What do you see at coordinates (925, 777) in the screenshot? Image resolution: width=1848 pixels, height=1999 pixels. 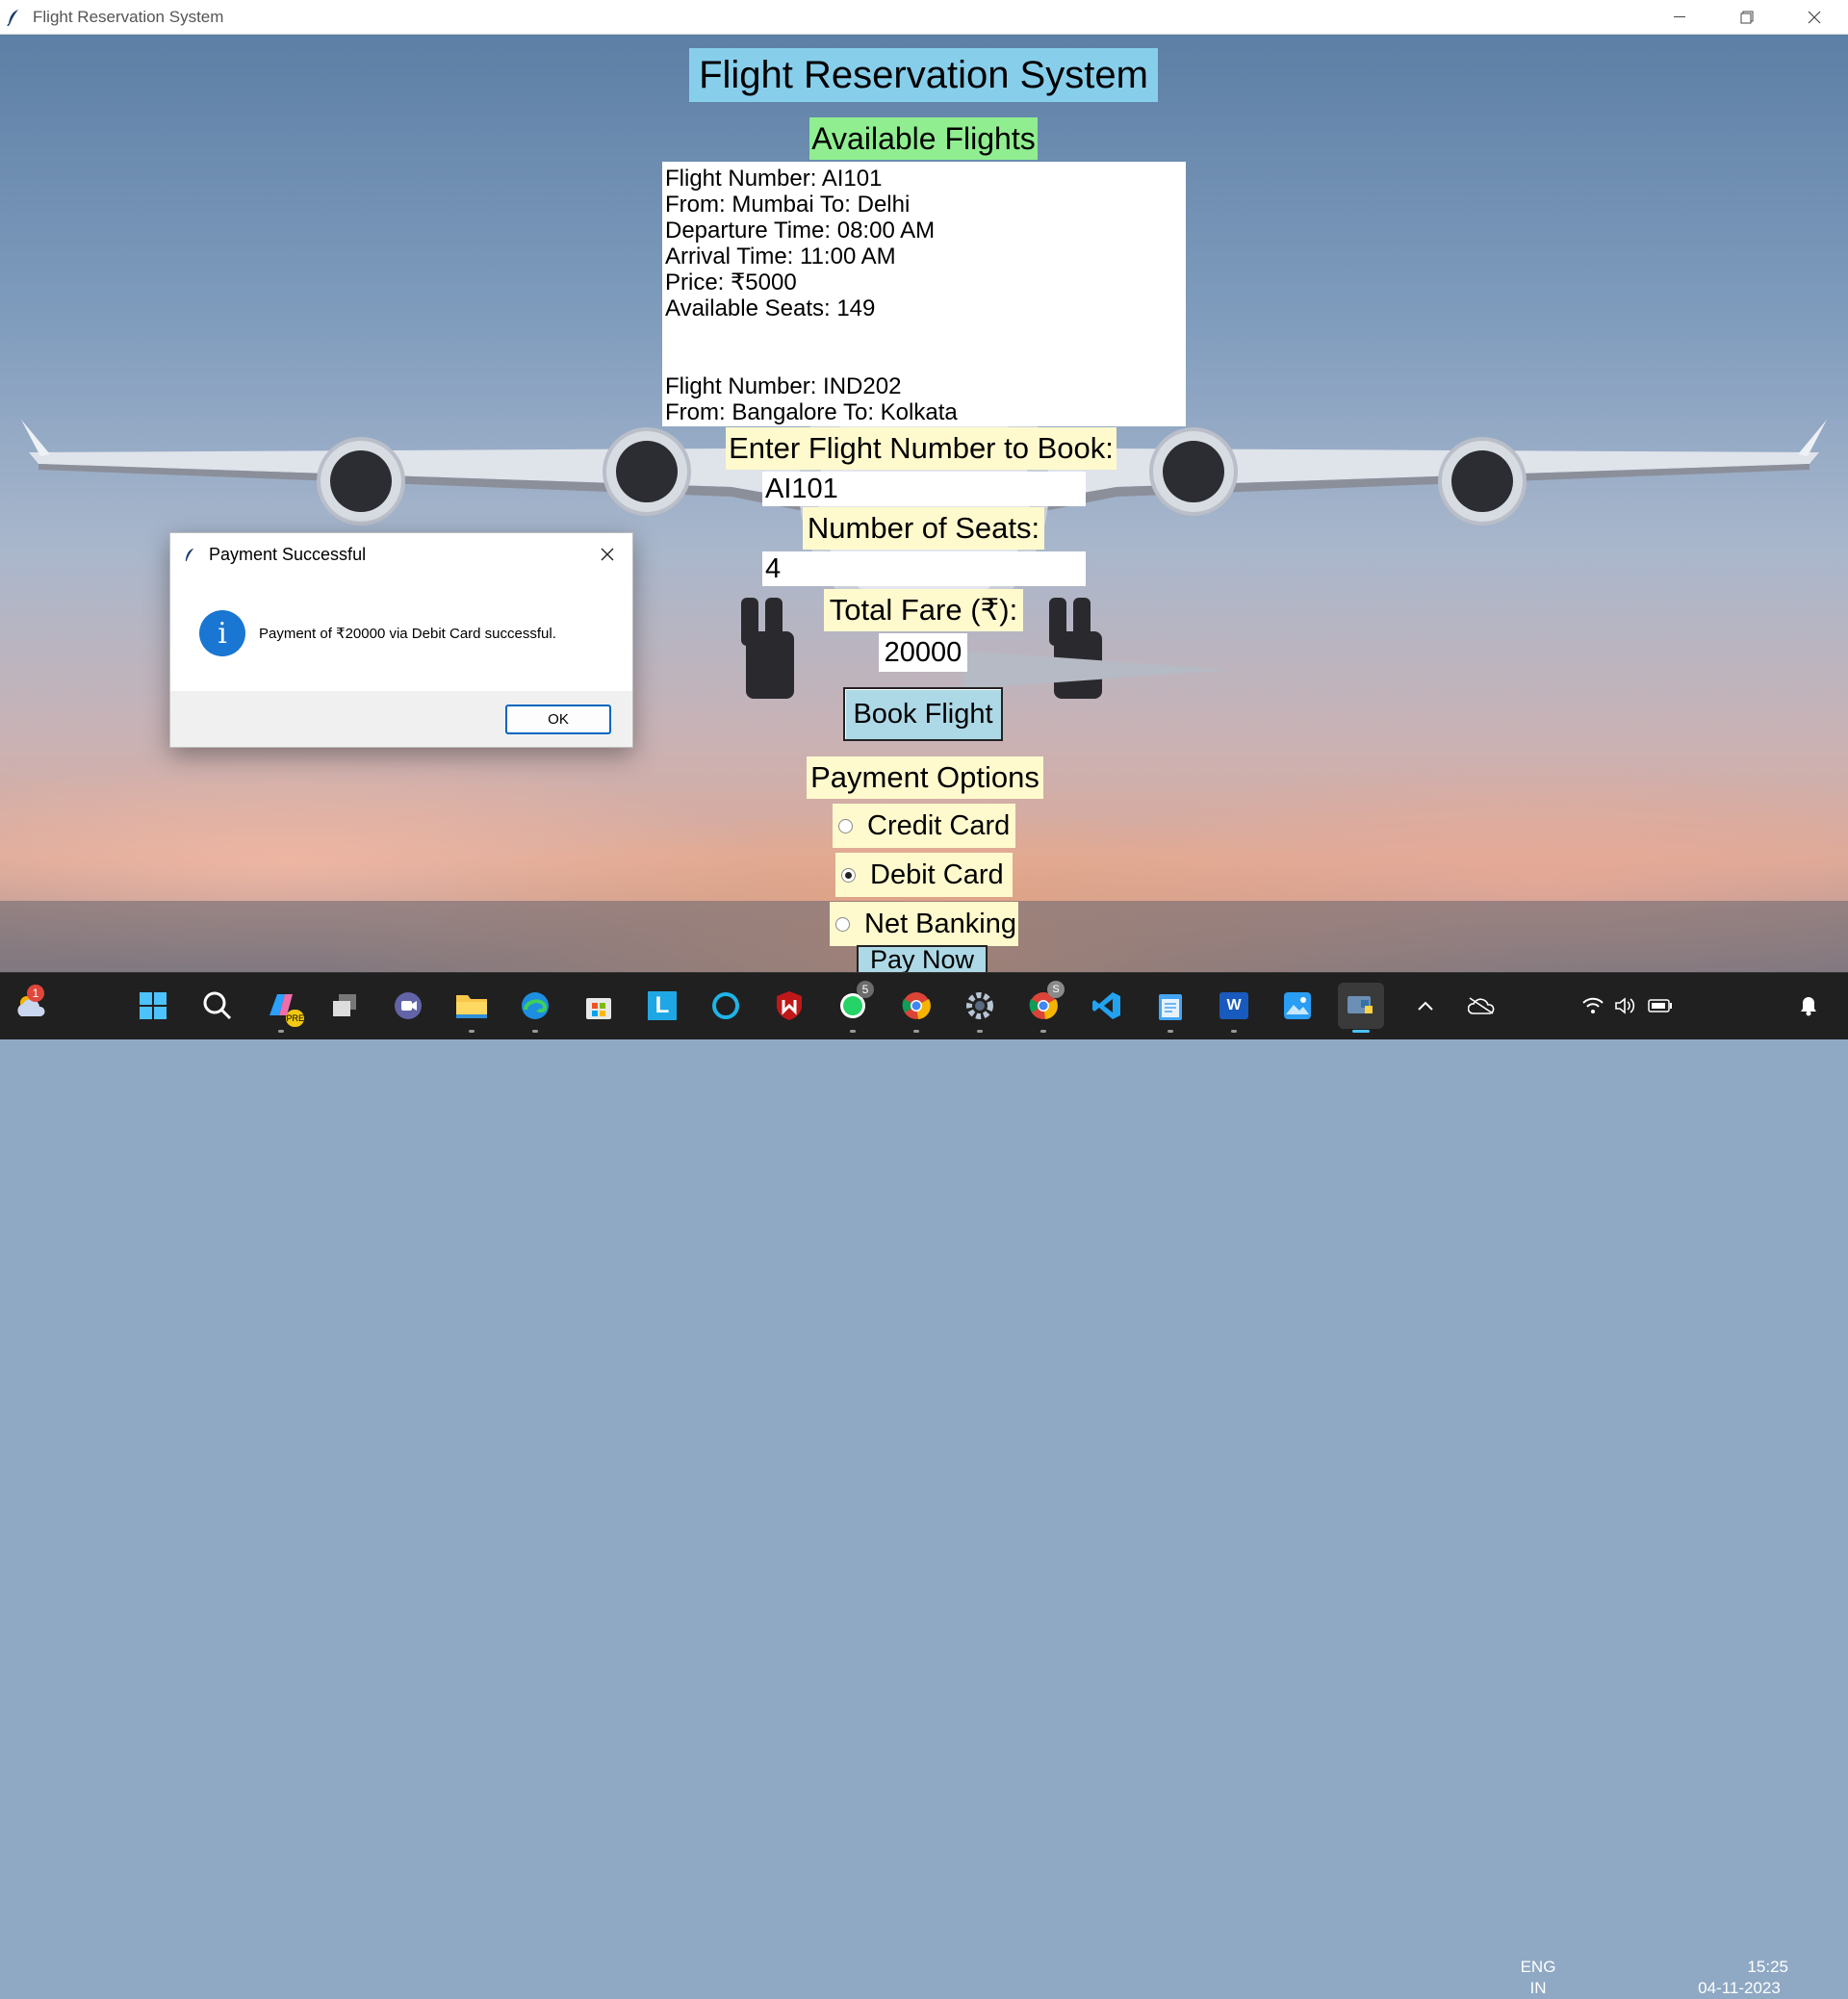 I see `payment-options-label: Payment Options` at bounding box center [925, 777].